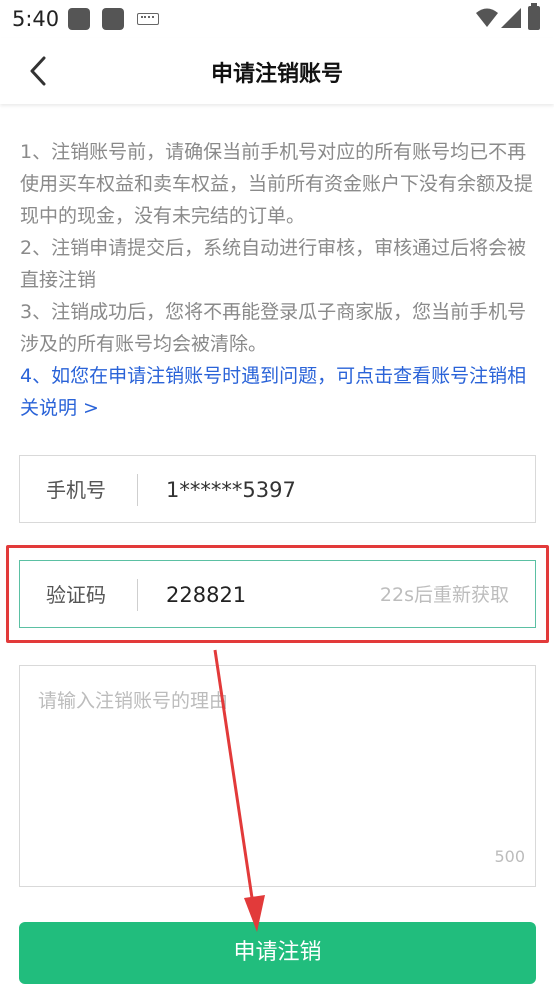  I want to click on wifi-icon, so click(487, 17).